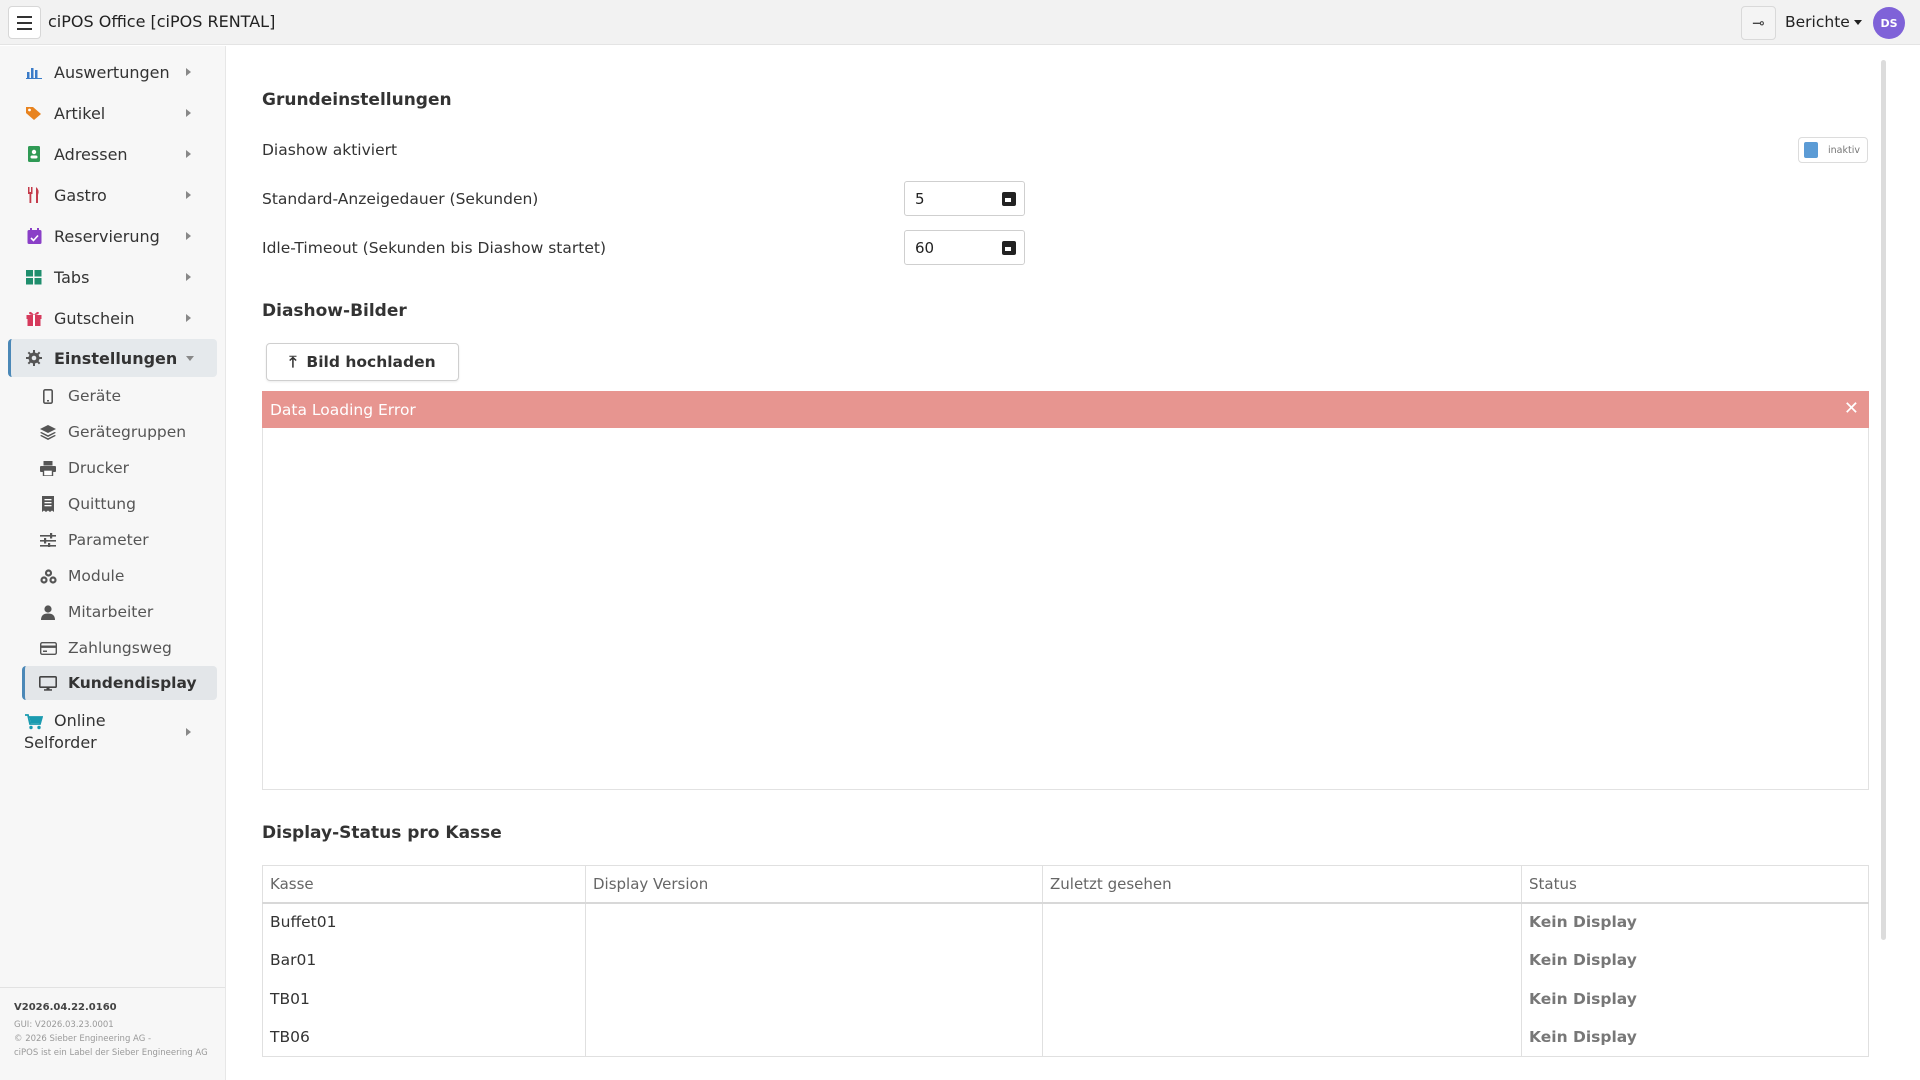  I want to click on table-row: TB06 Kein Display, so click(1065, 1037).